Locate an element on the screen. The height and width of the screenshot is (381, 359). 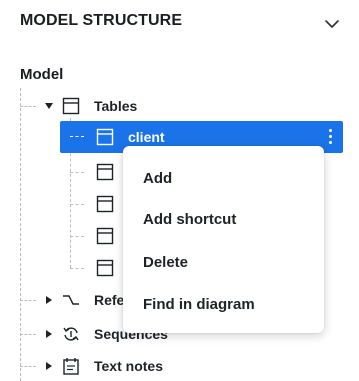
caret-down-icon is located at coordinates (49, 106).